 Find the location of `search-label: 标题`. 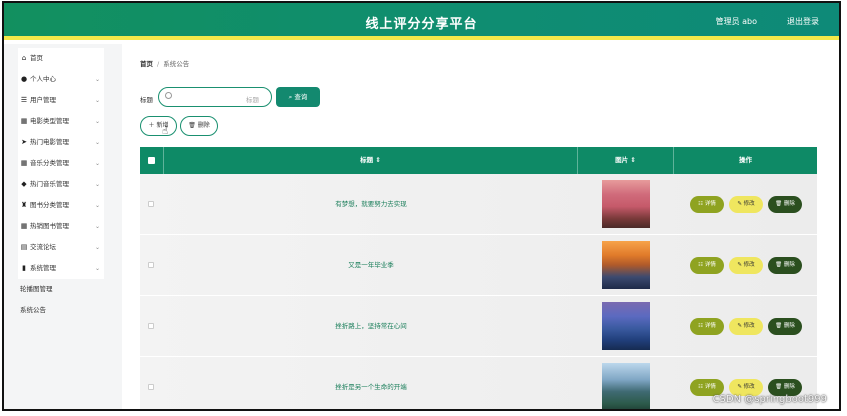

search-label: 标题 is located at coordinates (146, 100).